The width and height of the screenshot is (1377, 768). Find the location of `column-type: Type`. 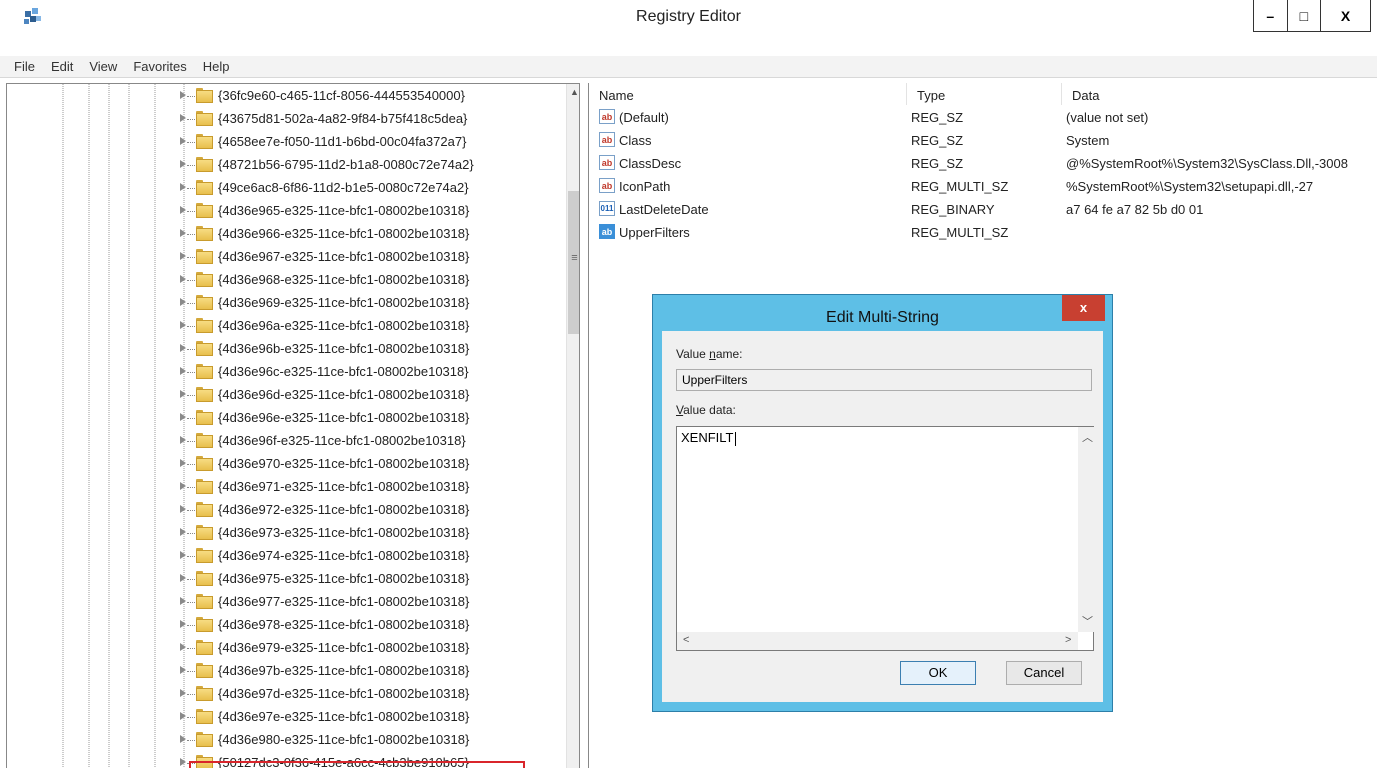

column-type: Type is located at coordinates (984, 94).